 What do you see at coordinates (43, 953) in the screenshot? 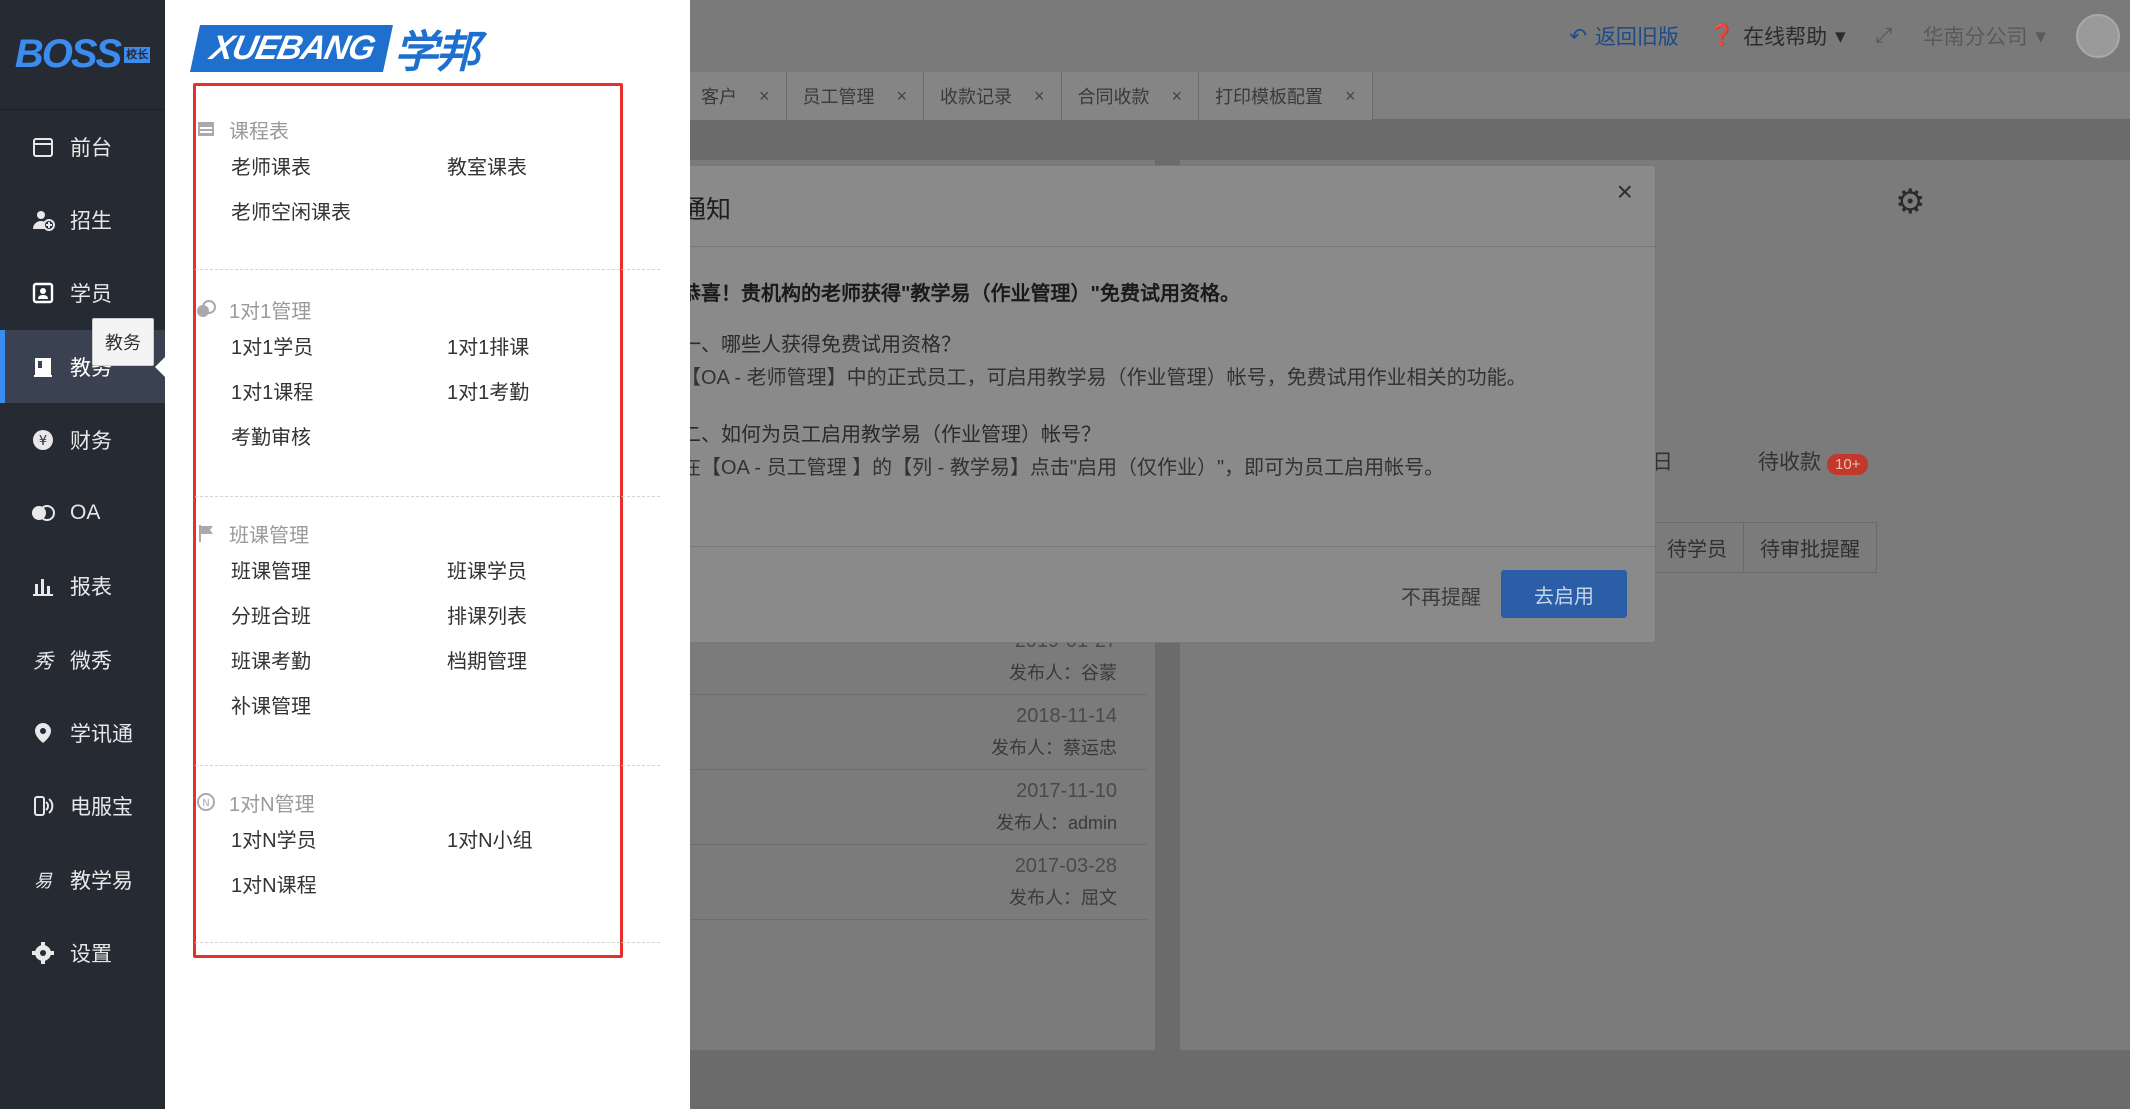
I see `gear-icon` at bounding box center [43, 953].